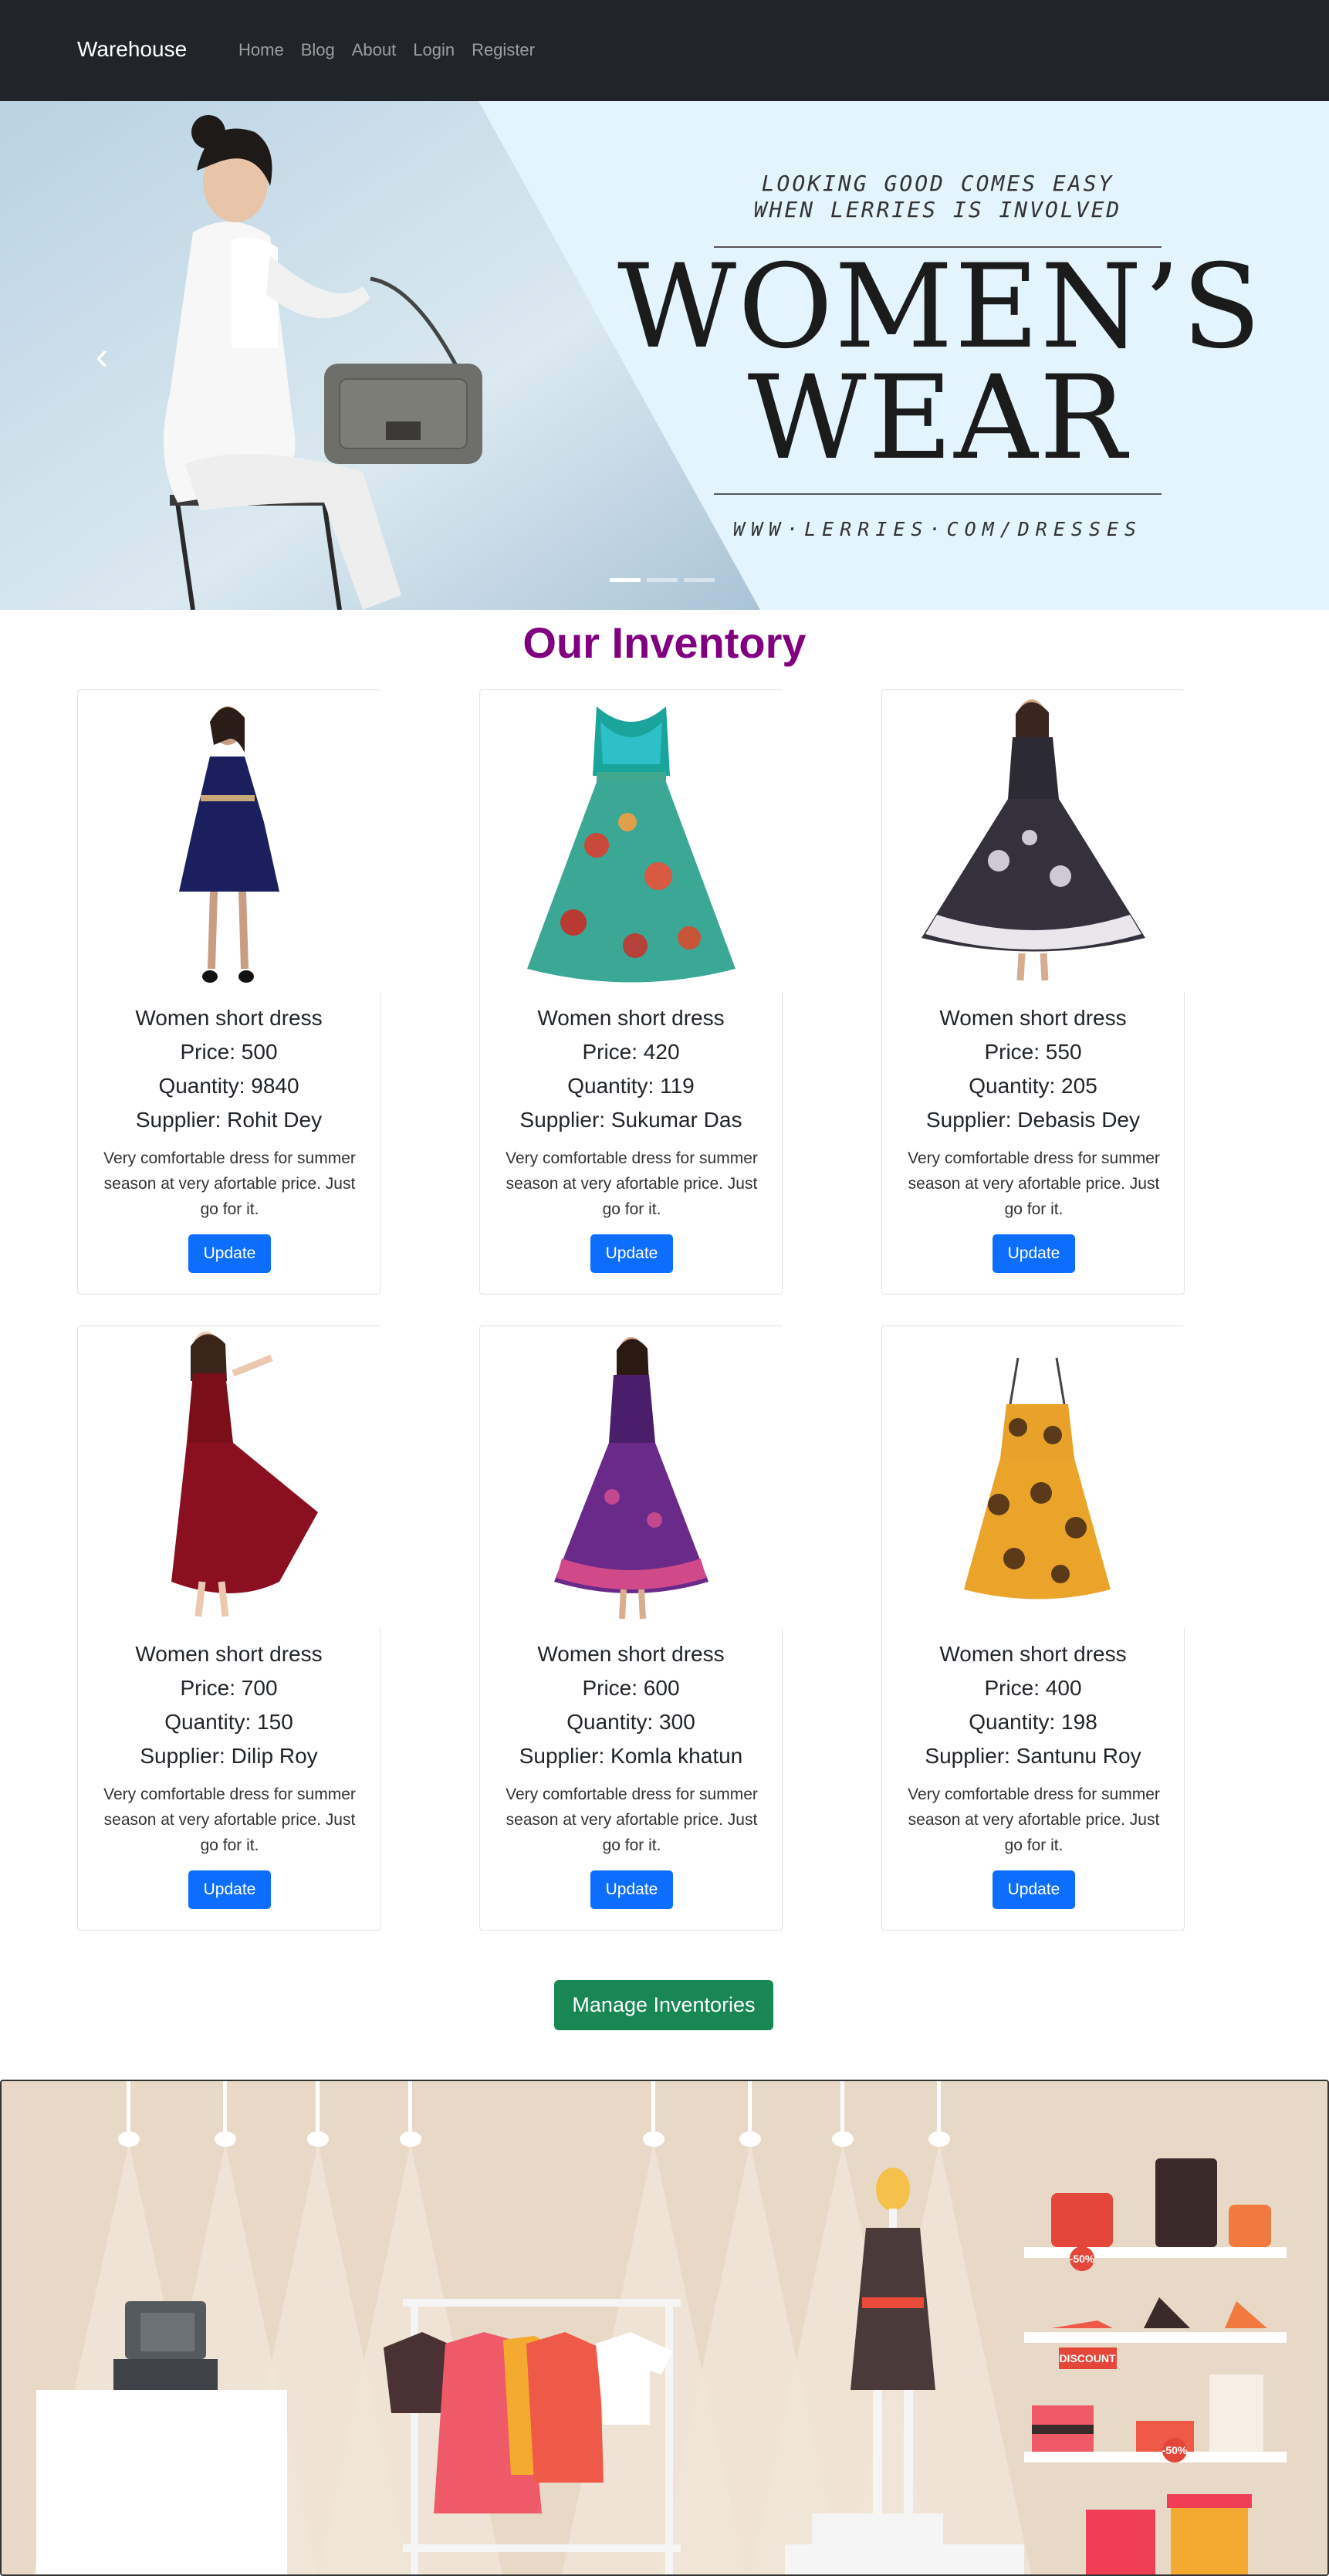 This screenshot has height=2576, width=1329. I want to click on product-price: Price: 600, so click(631, 1688).